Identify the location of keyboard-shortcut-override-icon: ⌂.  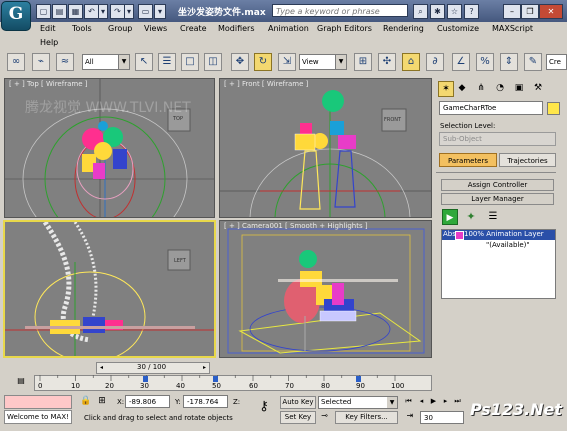
(411, 62).